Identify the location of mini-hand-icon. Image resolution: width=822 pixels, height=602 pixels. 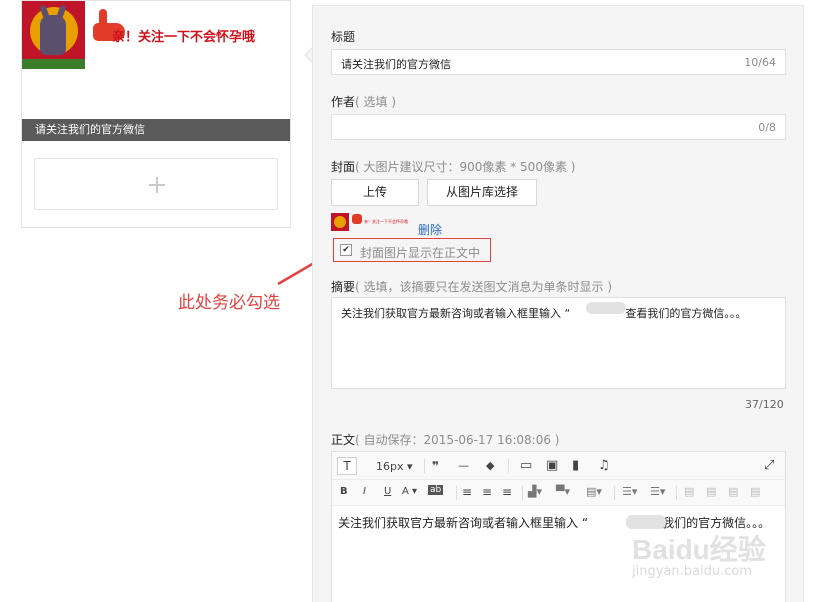
(357, 219).